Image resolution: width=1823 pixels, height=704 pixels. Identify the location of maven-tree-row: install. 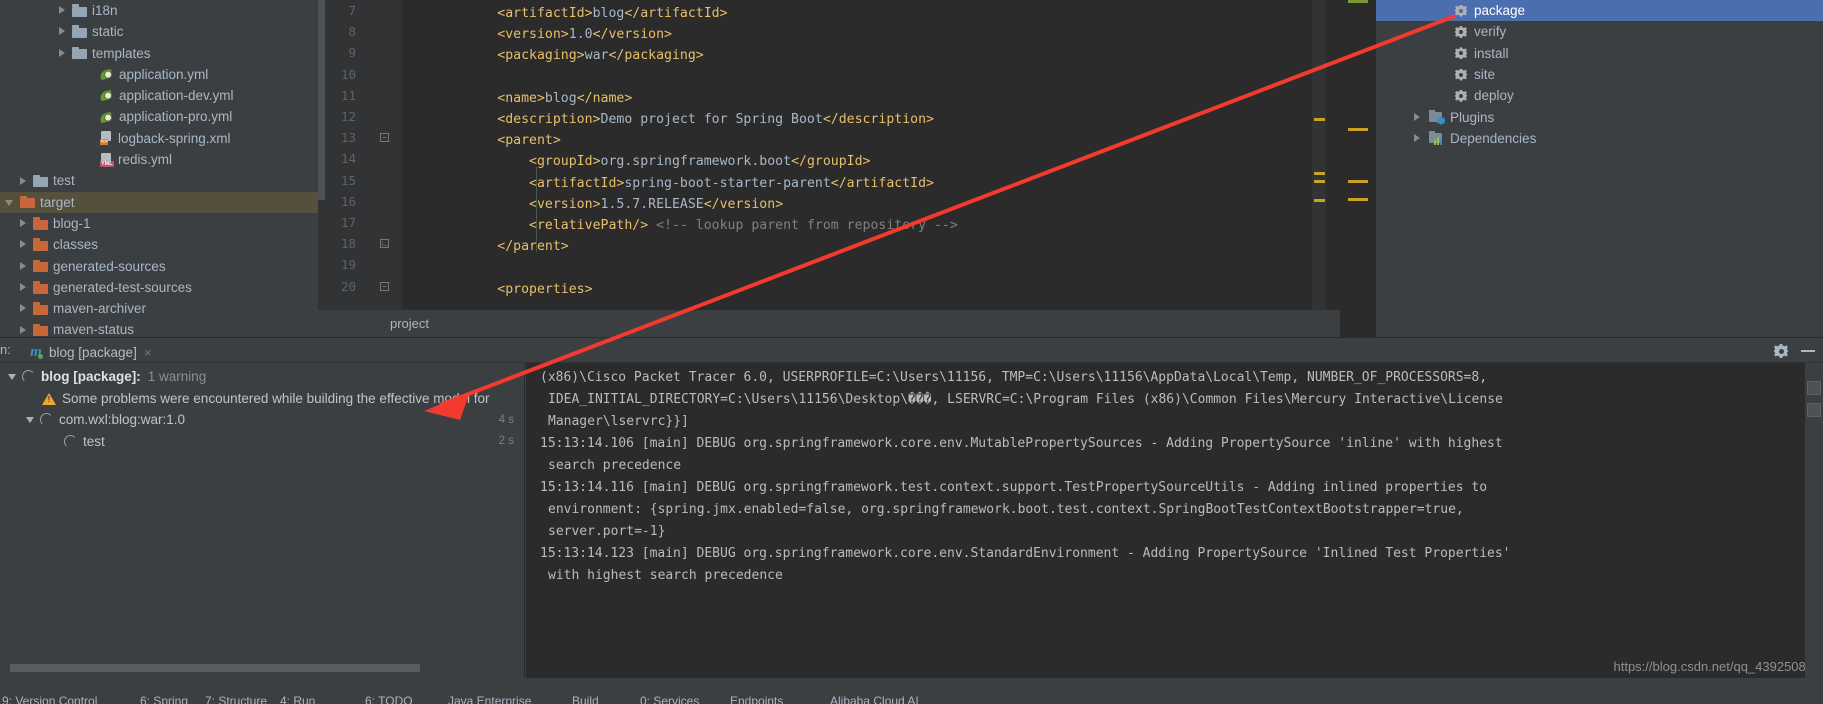
(1599, 53).